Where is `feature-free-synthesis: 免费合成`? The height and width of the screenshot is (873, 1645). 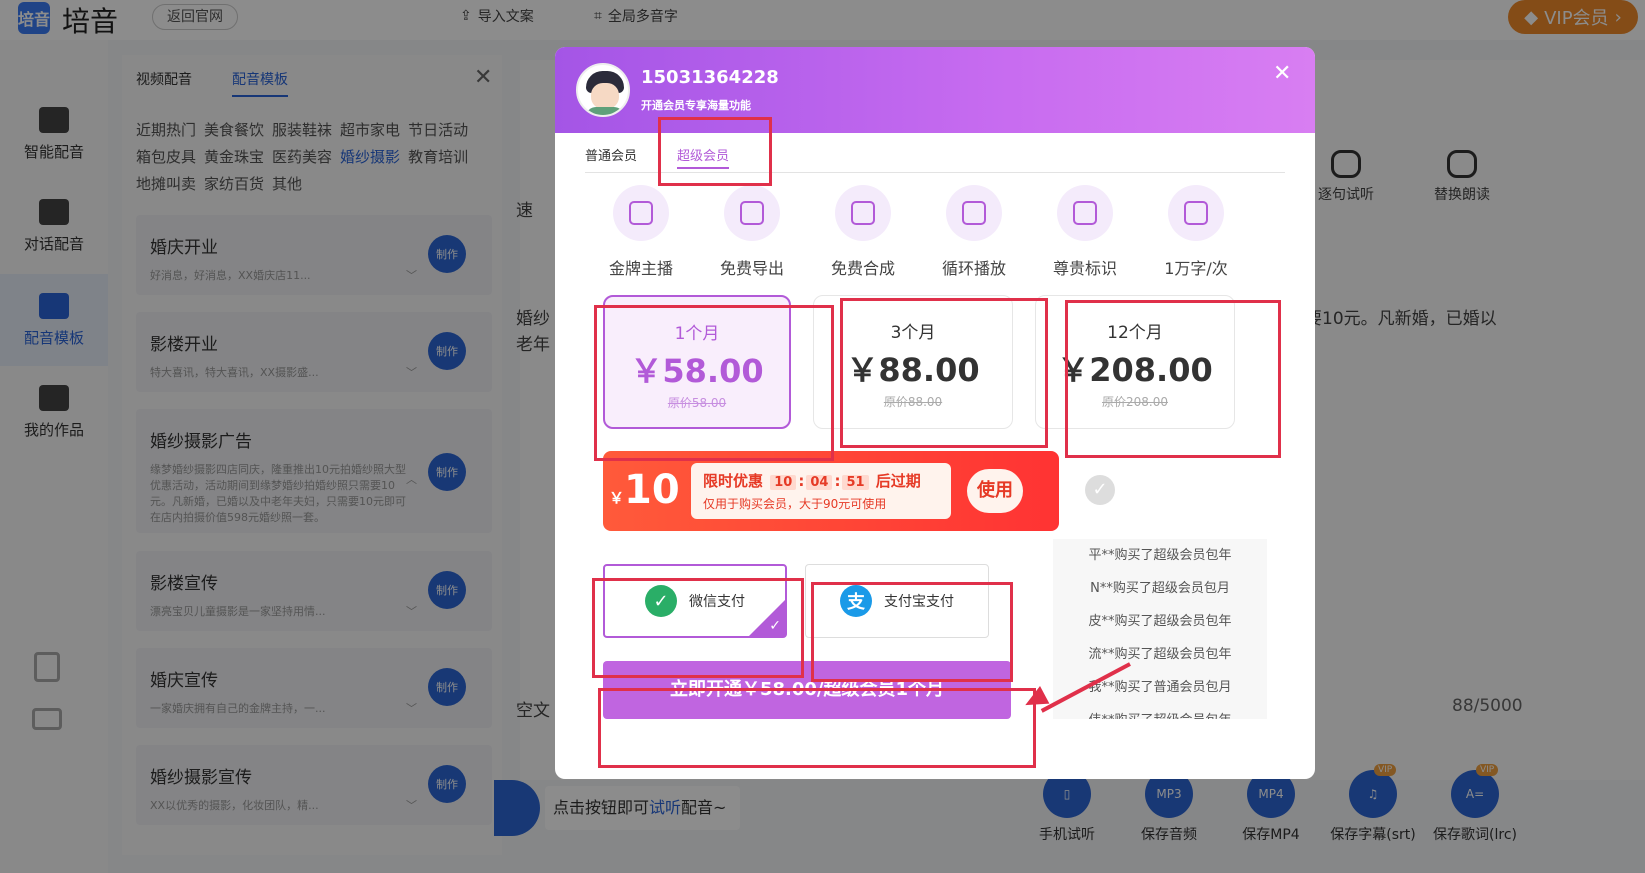
feature-free-synthesis: 免费合成 is located at coordinates (863, 232).